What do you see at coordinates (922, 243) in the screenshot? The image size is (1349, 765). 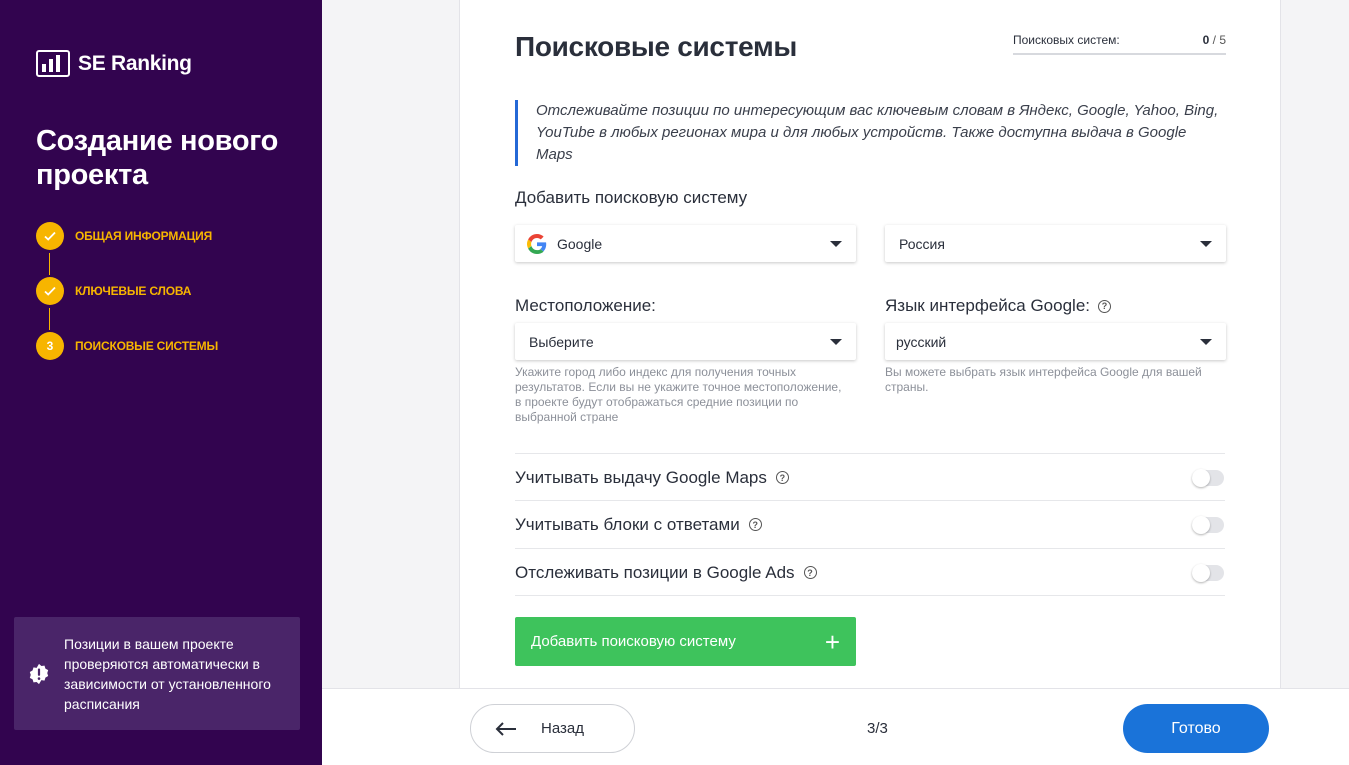 I see `country-value: Россия` at bounding box center [922, 243].